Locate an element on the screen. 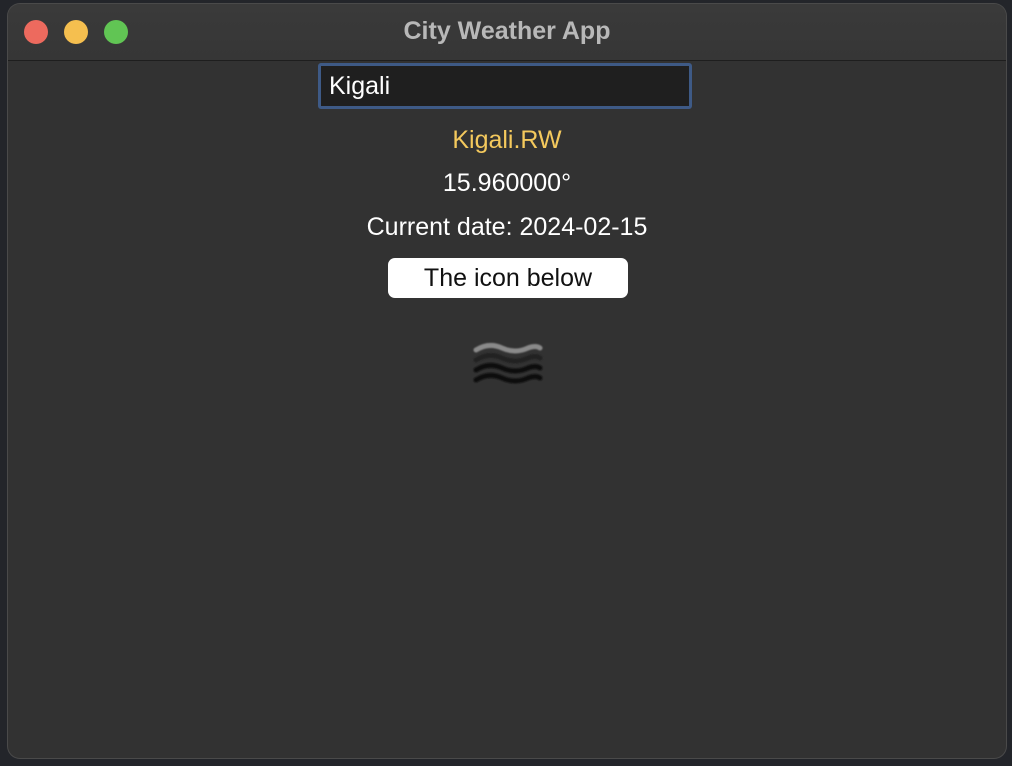 The height and width of the screenshot is (766, 1012). icon-below-button: The icon below is located at coordinates (508, 278).